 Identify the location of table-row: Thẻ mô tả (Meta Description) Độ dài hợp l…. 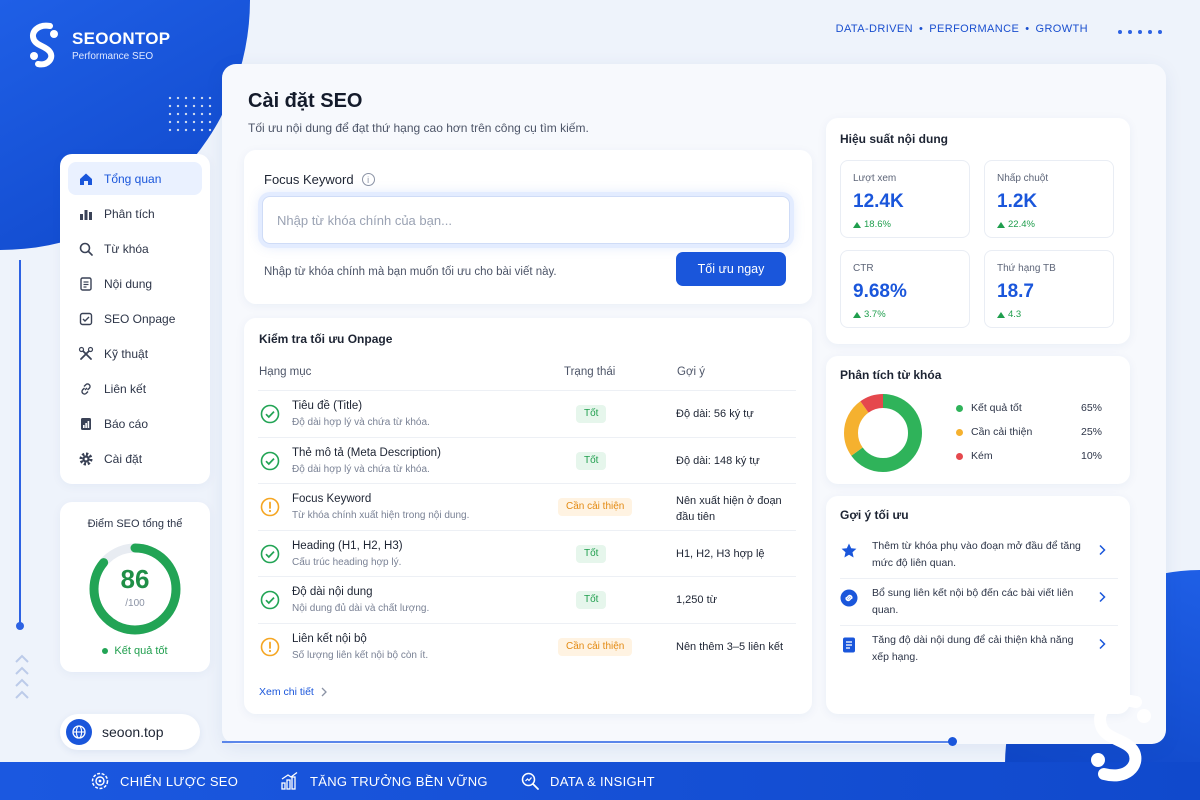
(527, 459).